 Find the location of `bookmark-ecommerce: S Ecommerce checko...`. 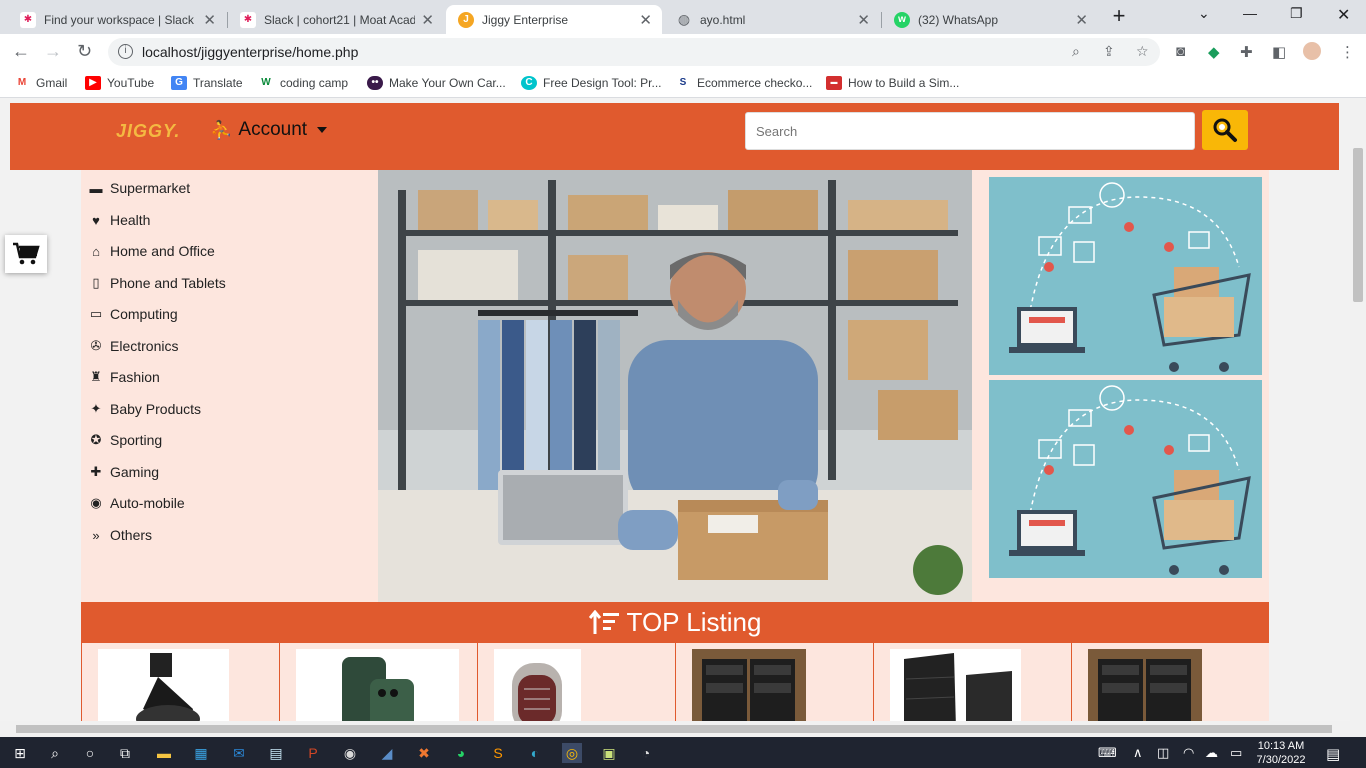

bookmark-ecommerce: S Ecommerce checko... is located at coordinates (743, 83).